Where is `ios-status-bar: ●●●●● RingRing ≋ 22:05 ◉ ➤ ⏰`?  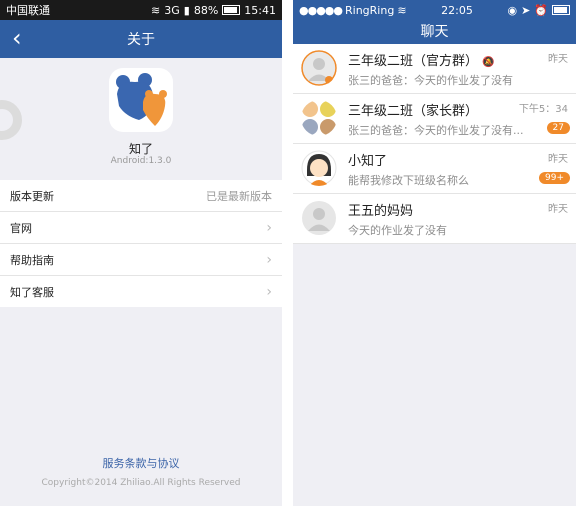
ios-status-bar: ●●●●● RingRing ≋ 22:05 ◉ ➤ ⏰ is located at coordinates (434, 10).